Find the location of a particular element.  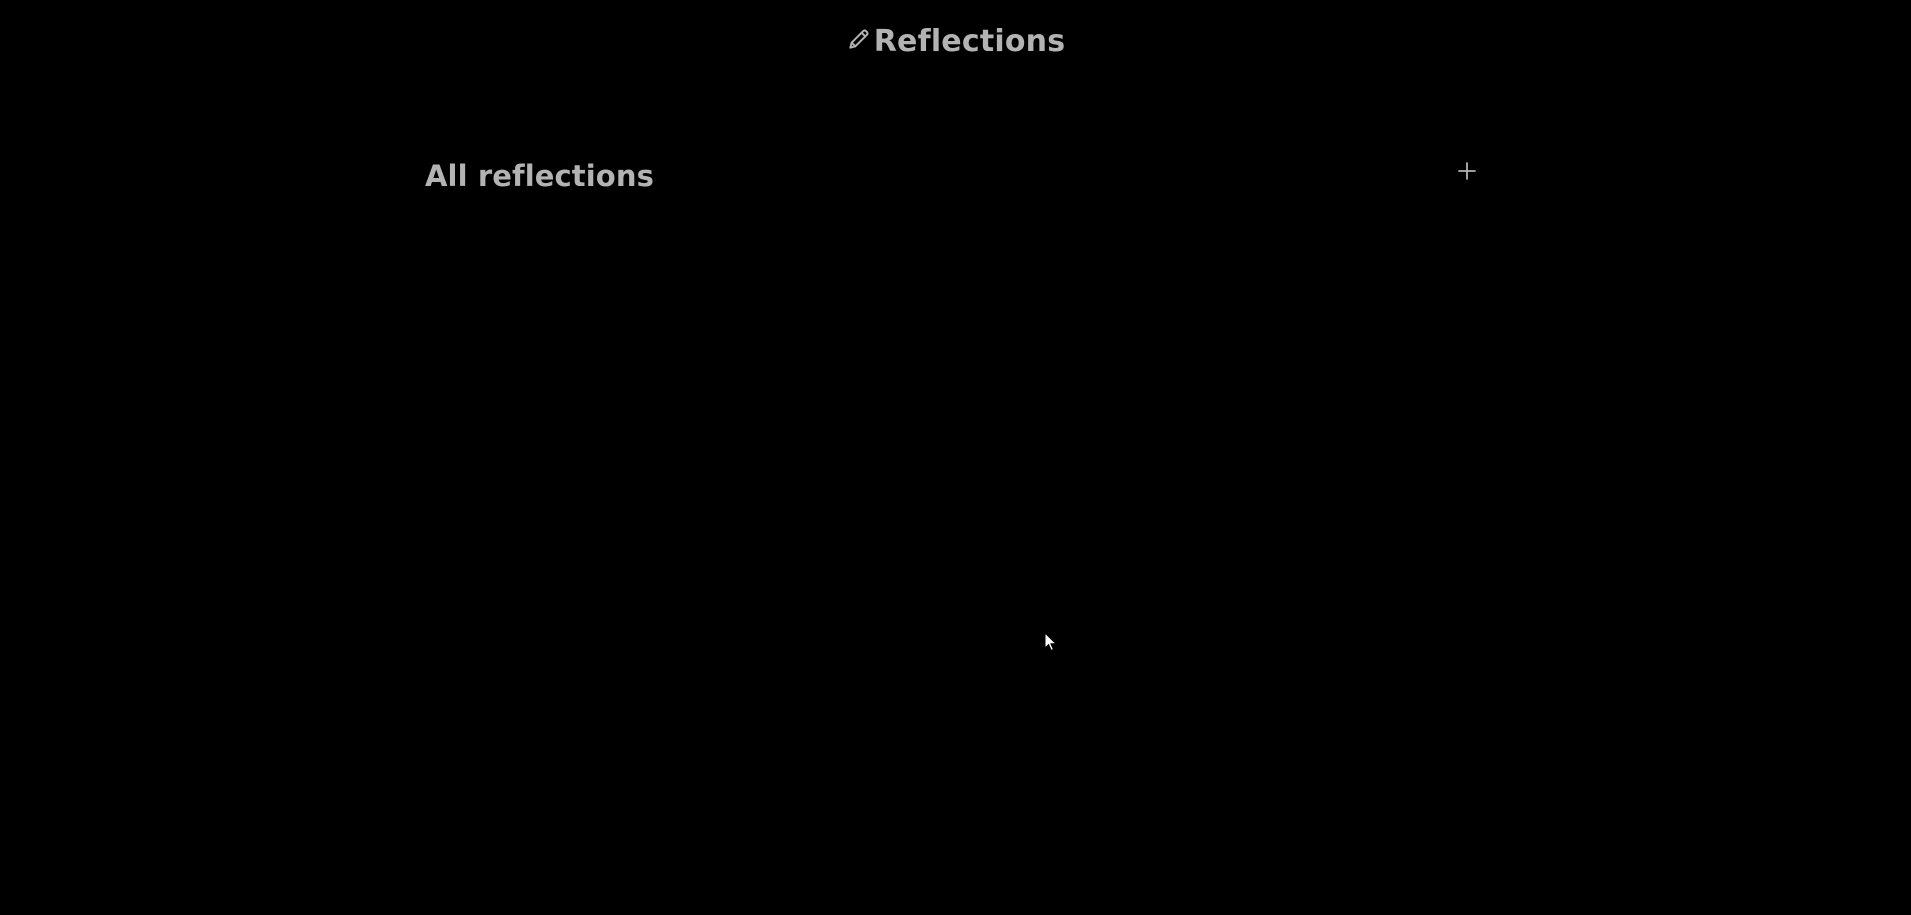

add-reflection-button is located at coordinates (1467, 171).